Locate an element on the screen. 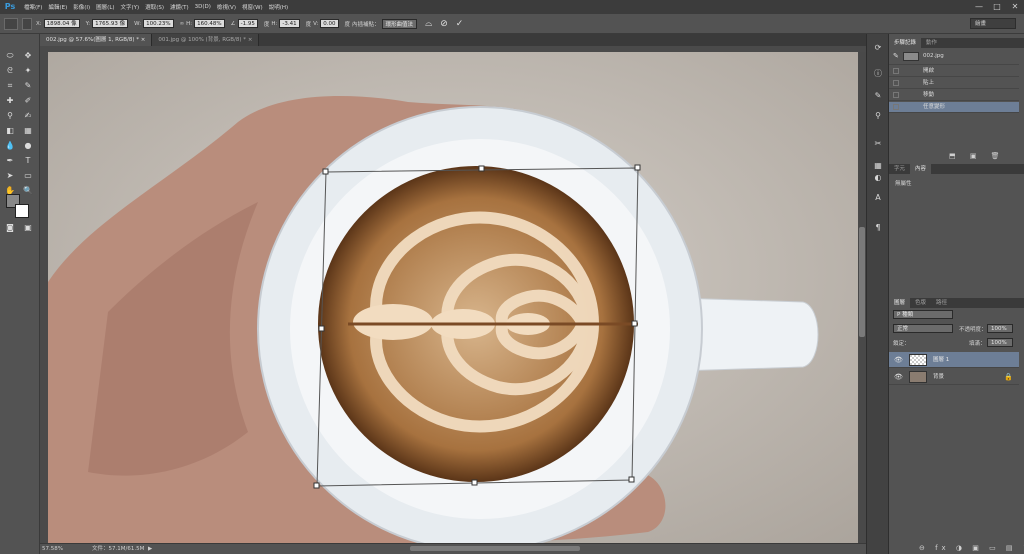  menu-select: 選取(S) is located at coordinates (154, 7).